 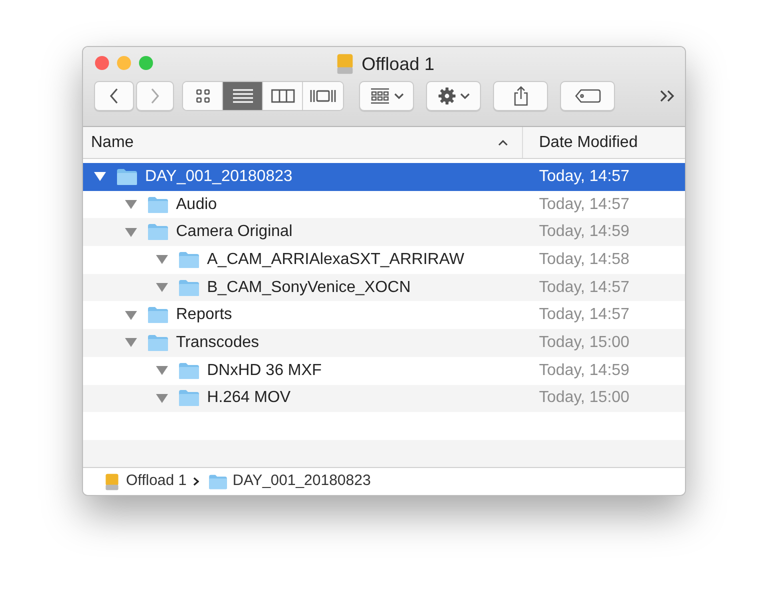 I want to click on file-name: Camera Original, so click(x=234, y=232).